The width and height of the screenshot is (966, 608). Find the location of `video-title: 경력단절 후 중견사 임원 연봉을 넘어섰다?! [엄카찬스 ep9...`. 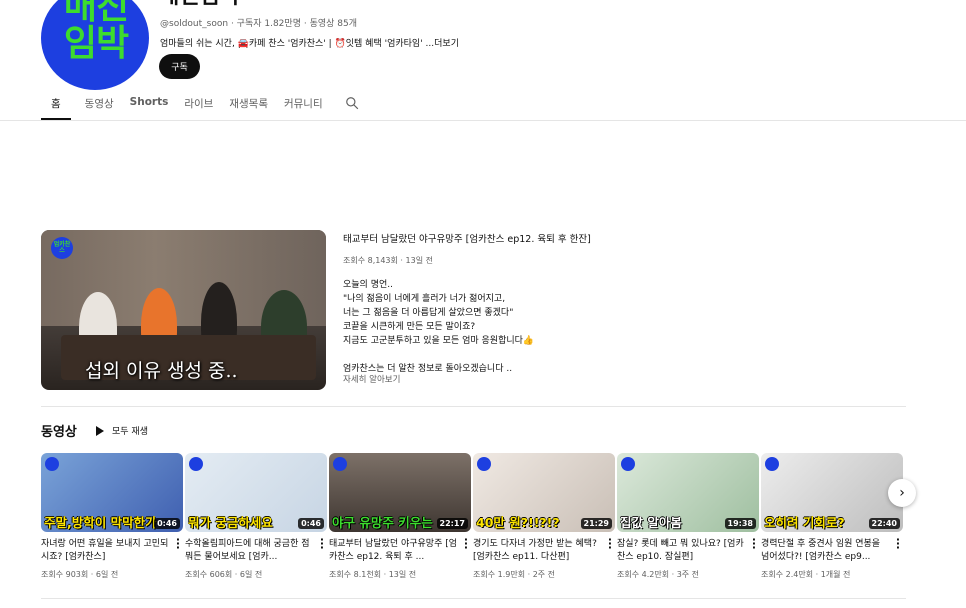

video-title: 경력단절 후 중견사 임원 연봉을 넘어섰다?! [엄카찬스 ep9... is located at coordinates (832, 551).